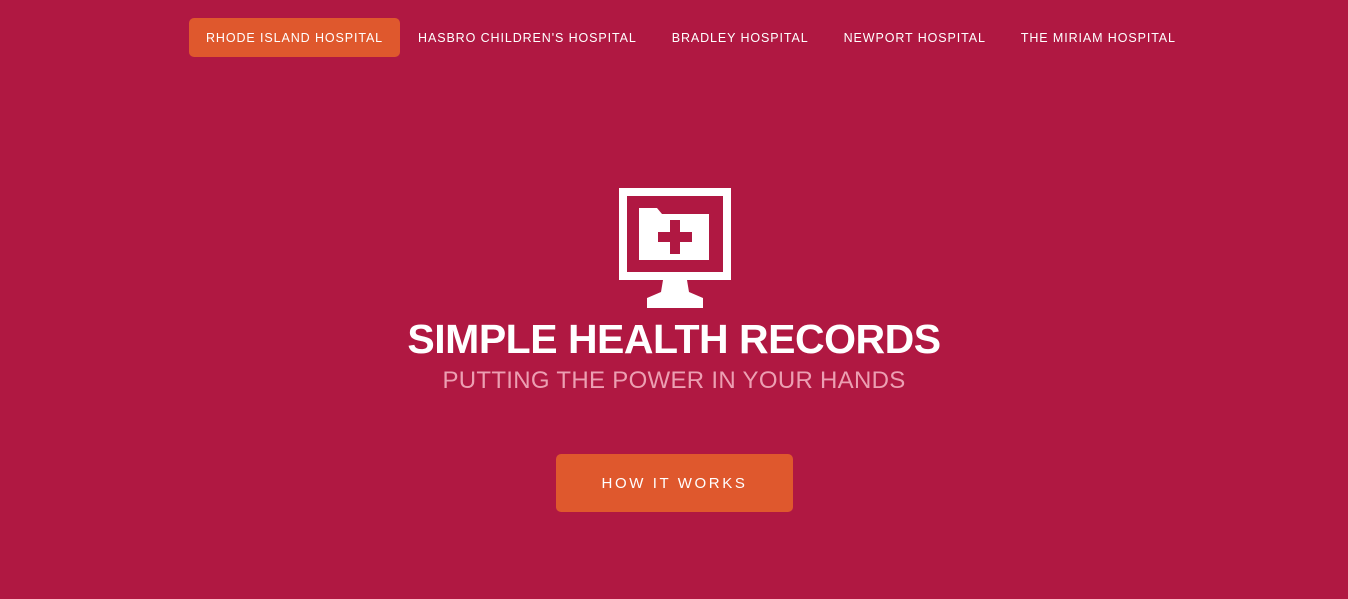 The height and width of the screenshot is (599, 1348). What do you see at coordinates (674, 380) in the screenshot?
I see `page-subtitle: PUTTING THE POWER IN YOUR HANDS` at bounding box center [674, 380].